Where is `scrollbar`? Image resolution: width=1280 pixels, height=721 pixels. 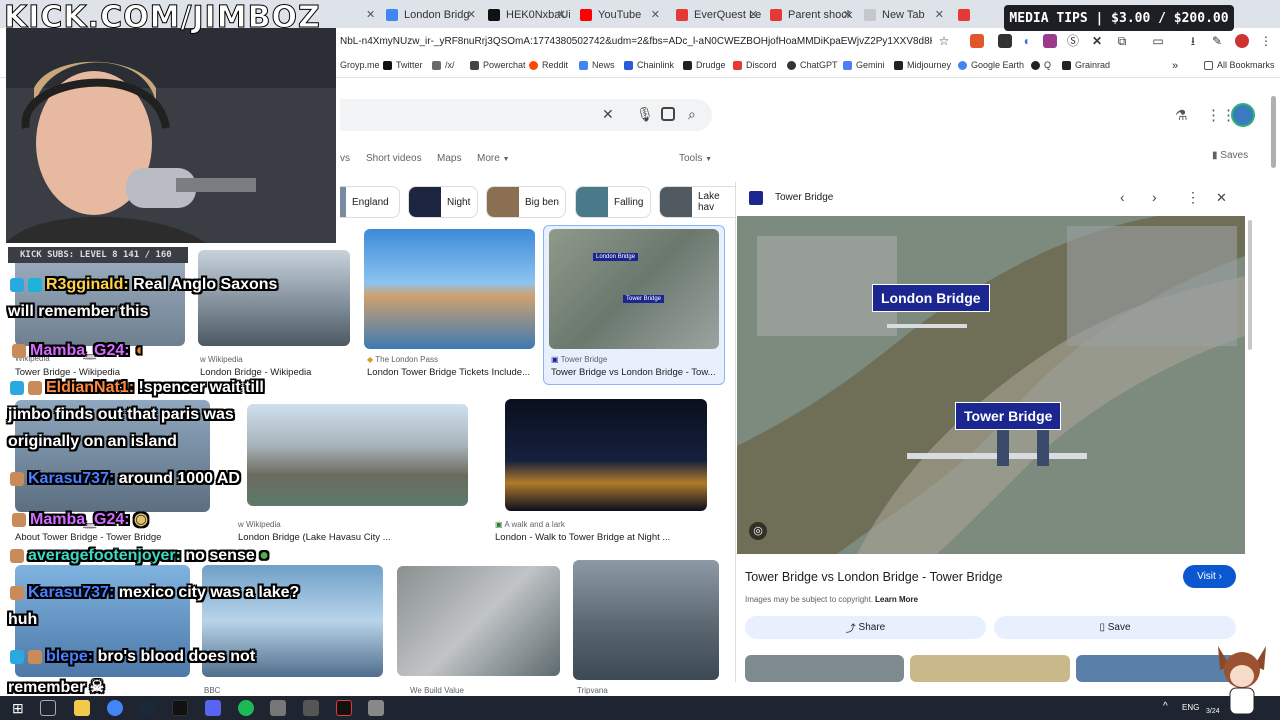
scrollbar is located at coordinates (1273, 132).